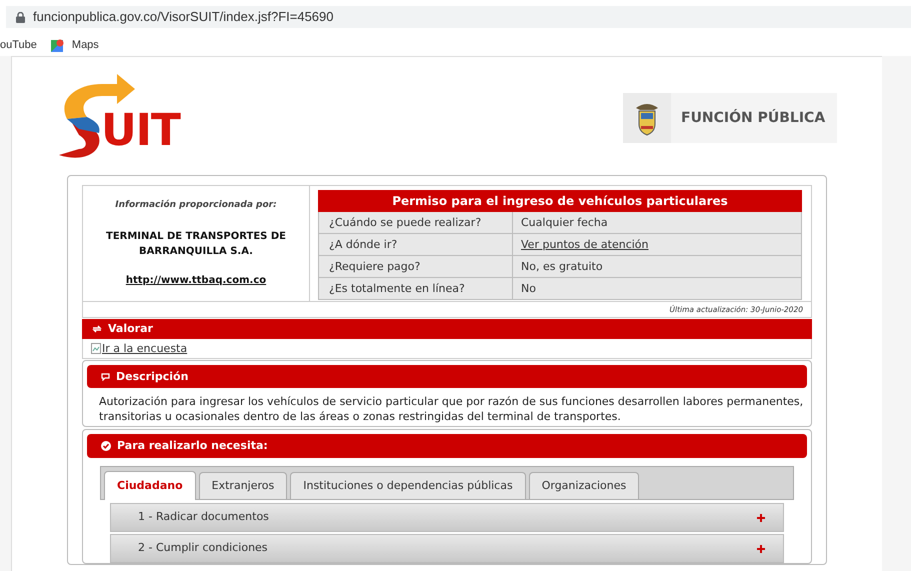 This screenshot has height=571, width=911. Describe the element at coordinates (243, 485) in the screenshot. I see `tab: Extranjeros` at that location.